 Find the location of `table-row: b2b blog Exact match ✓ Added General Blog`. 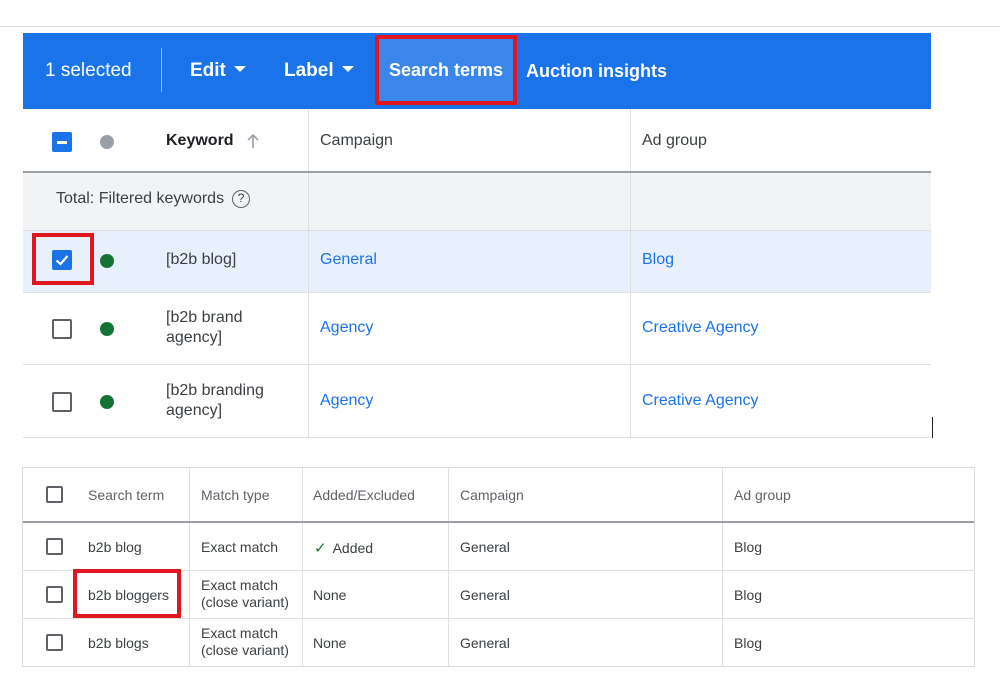

table-row: b2b blog Exact match ✓ Added General Blog is located at coordinates (498, 547).